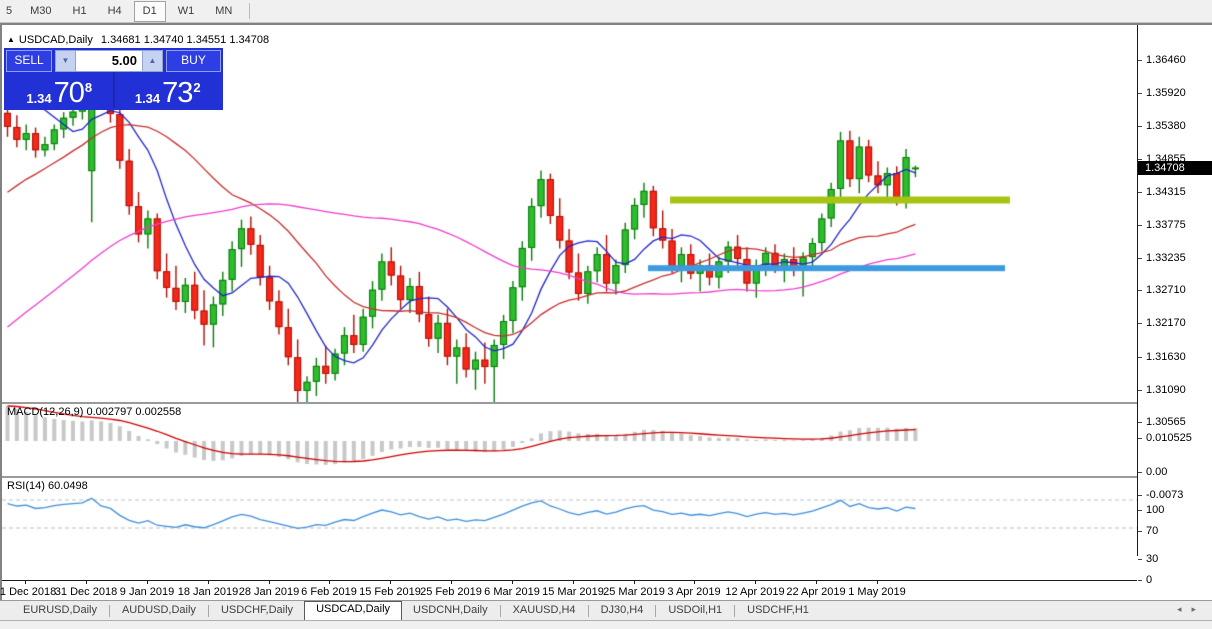  Describe the element at coordinates (353, 610) in the screenshot. I see `chart-tab-usdcad-daily: USDCAD,Daily` at that location.